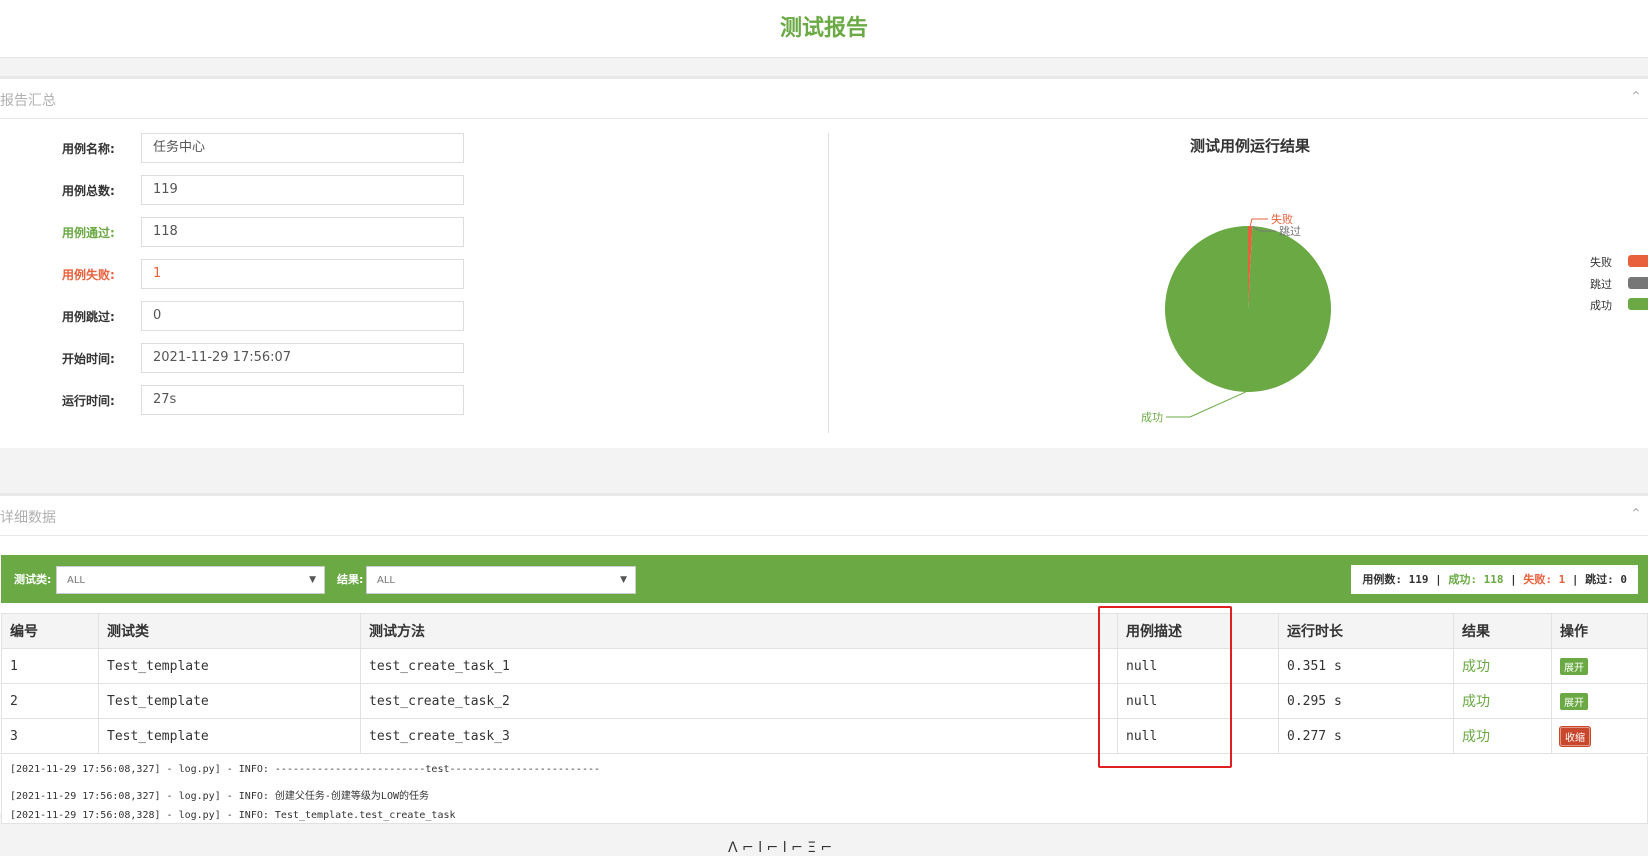  Describe the element at coordinates (386, 580) in the screenshot. I see `result-filter-value: ALL` at that location.